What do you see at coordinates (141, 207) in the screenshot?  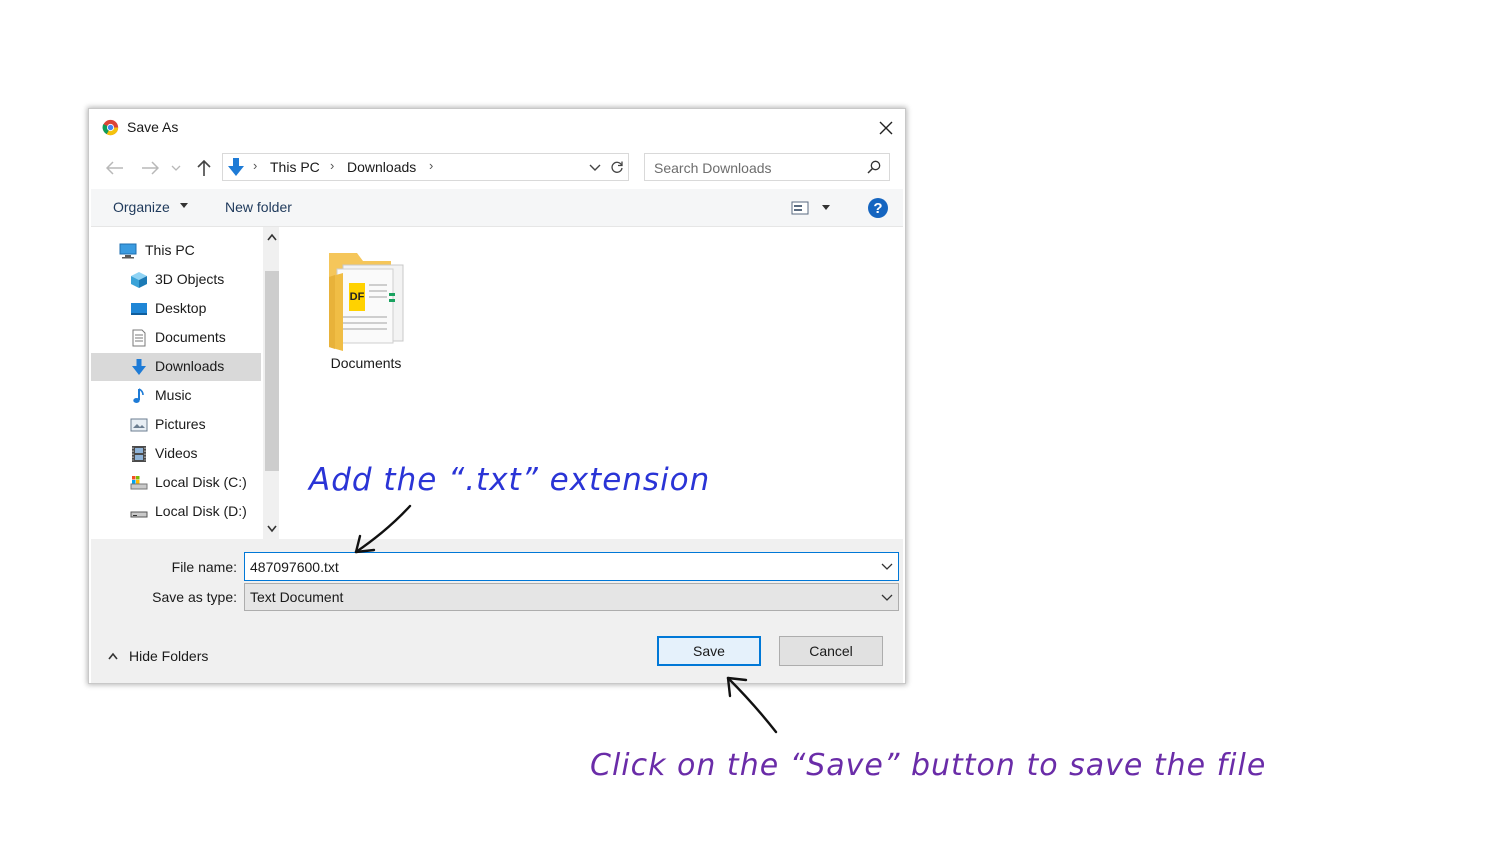 I see `organize-button: Organize` at bounding box center [141, 207].